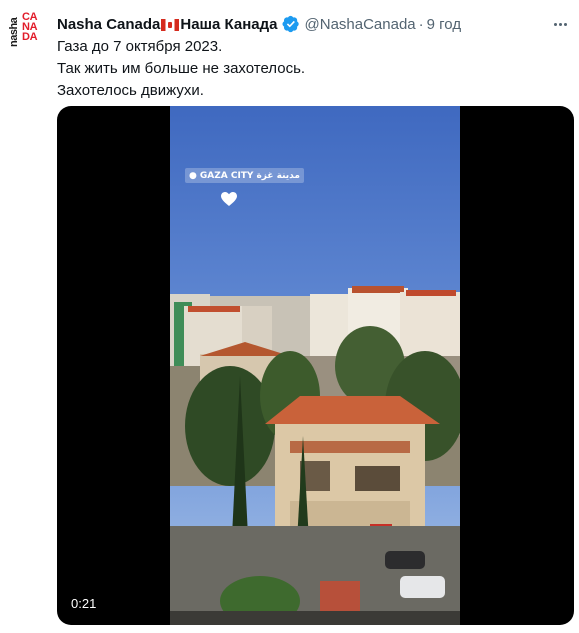 The width and height of the screenshot is (579, 633). Describe the element at coordinates (140, 46) in the screenshot. I see `tweet-text-line: Газа до 7 октября 2023.` at that location.